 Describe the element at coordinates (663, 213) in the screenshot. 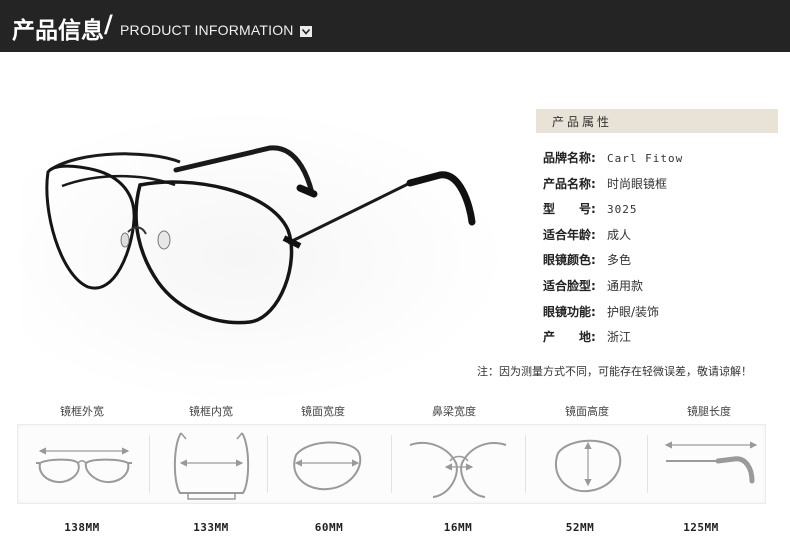

I see `attribute-row-model: 型 号: 3025` at that location.